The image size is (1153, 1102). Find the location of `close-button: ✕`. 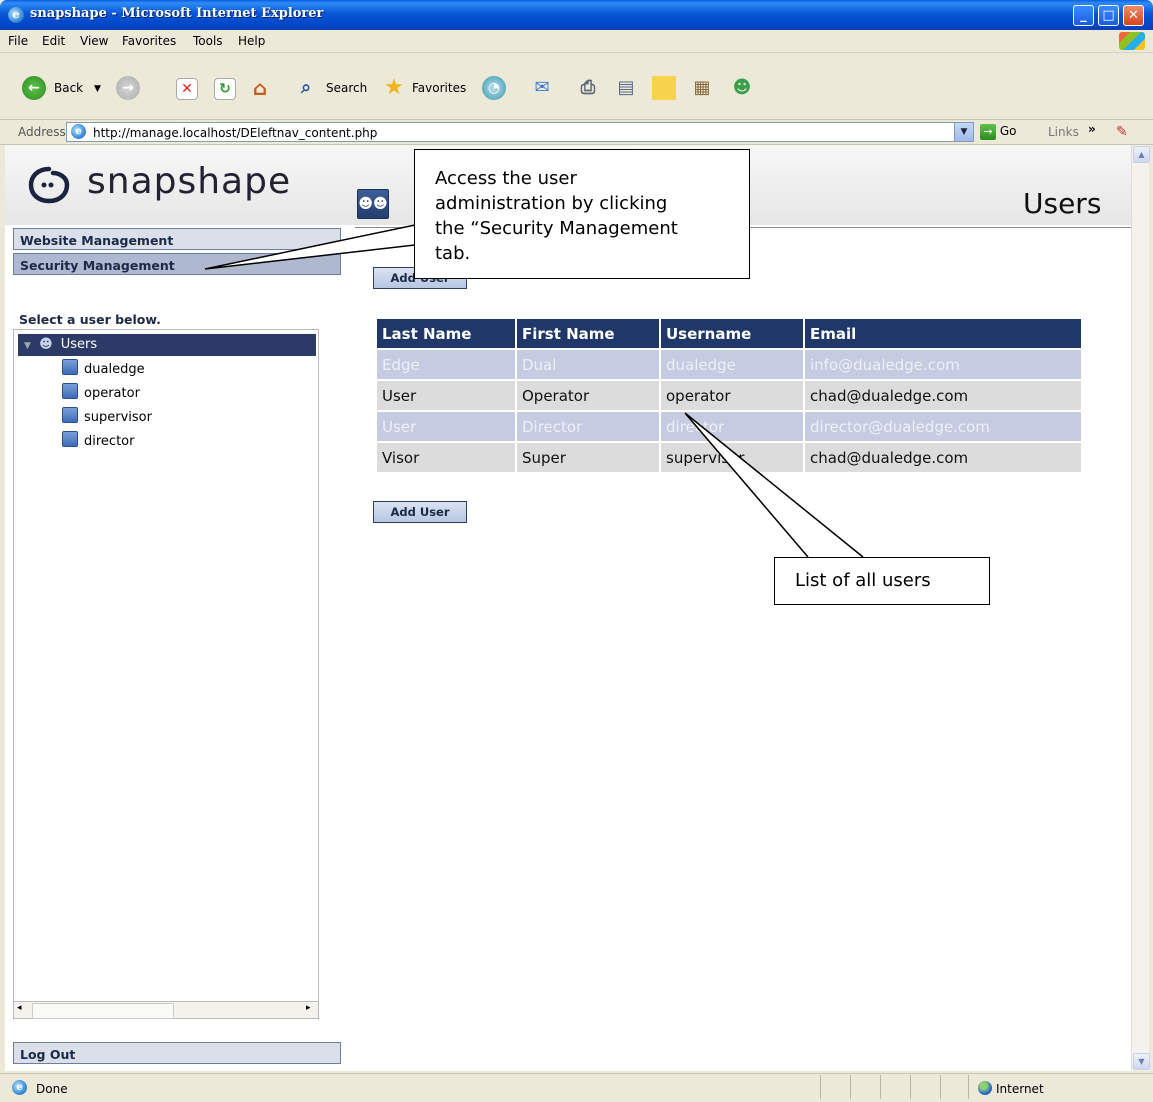

close-button: ✕ is located at coordinates (1133, 15).